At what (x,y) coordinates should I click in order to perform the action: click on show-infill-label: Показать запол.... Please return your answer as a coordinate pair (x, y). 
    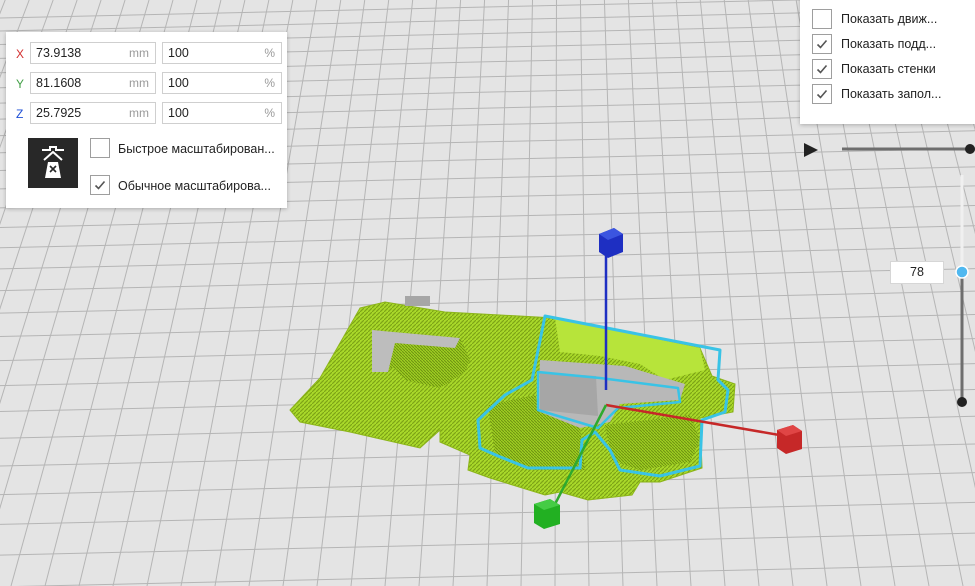
    Looking at the image, I should click on (891, 94).